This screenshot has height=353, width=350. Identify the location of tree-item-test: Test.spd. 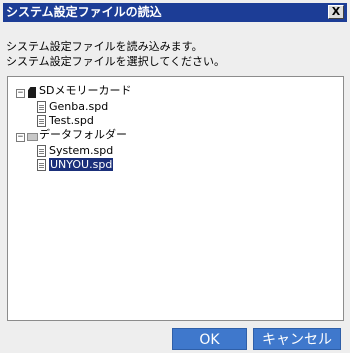
(71, 121).